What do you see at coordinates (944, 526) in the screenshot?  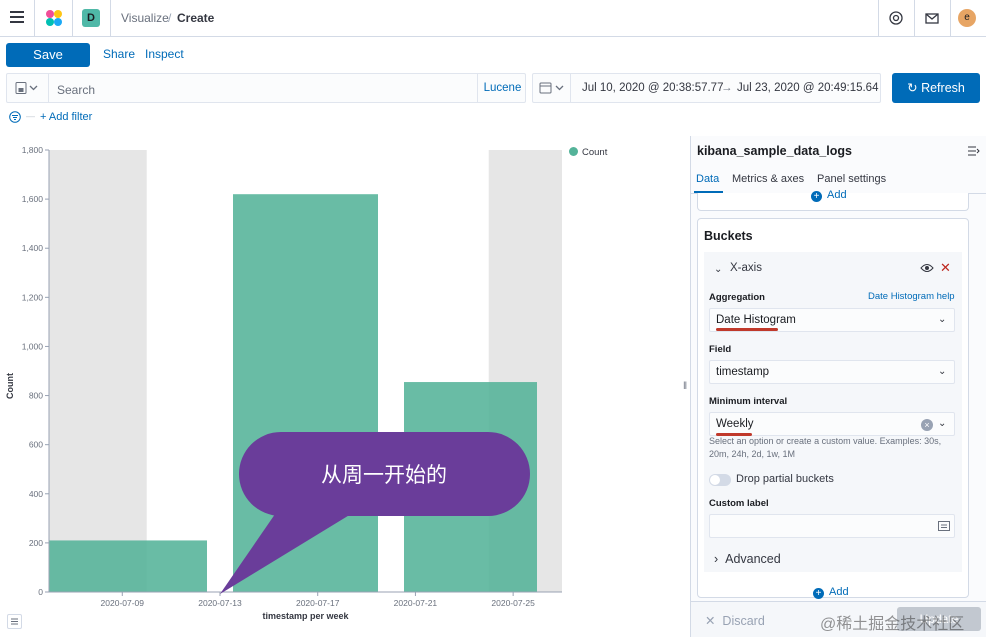 I see `keyboard-icon` at bounding box center [944, 526].